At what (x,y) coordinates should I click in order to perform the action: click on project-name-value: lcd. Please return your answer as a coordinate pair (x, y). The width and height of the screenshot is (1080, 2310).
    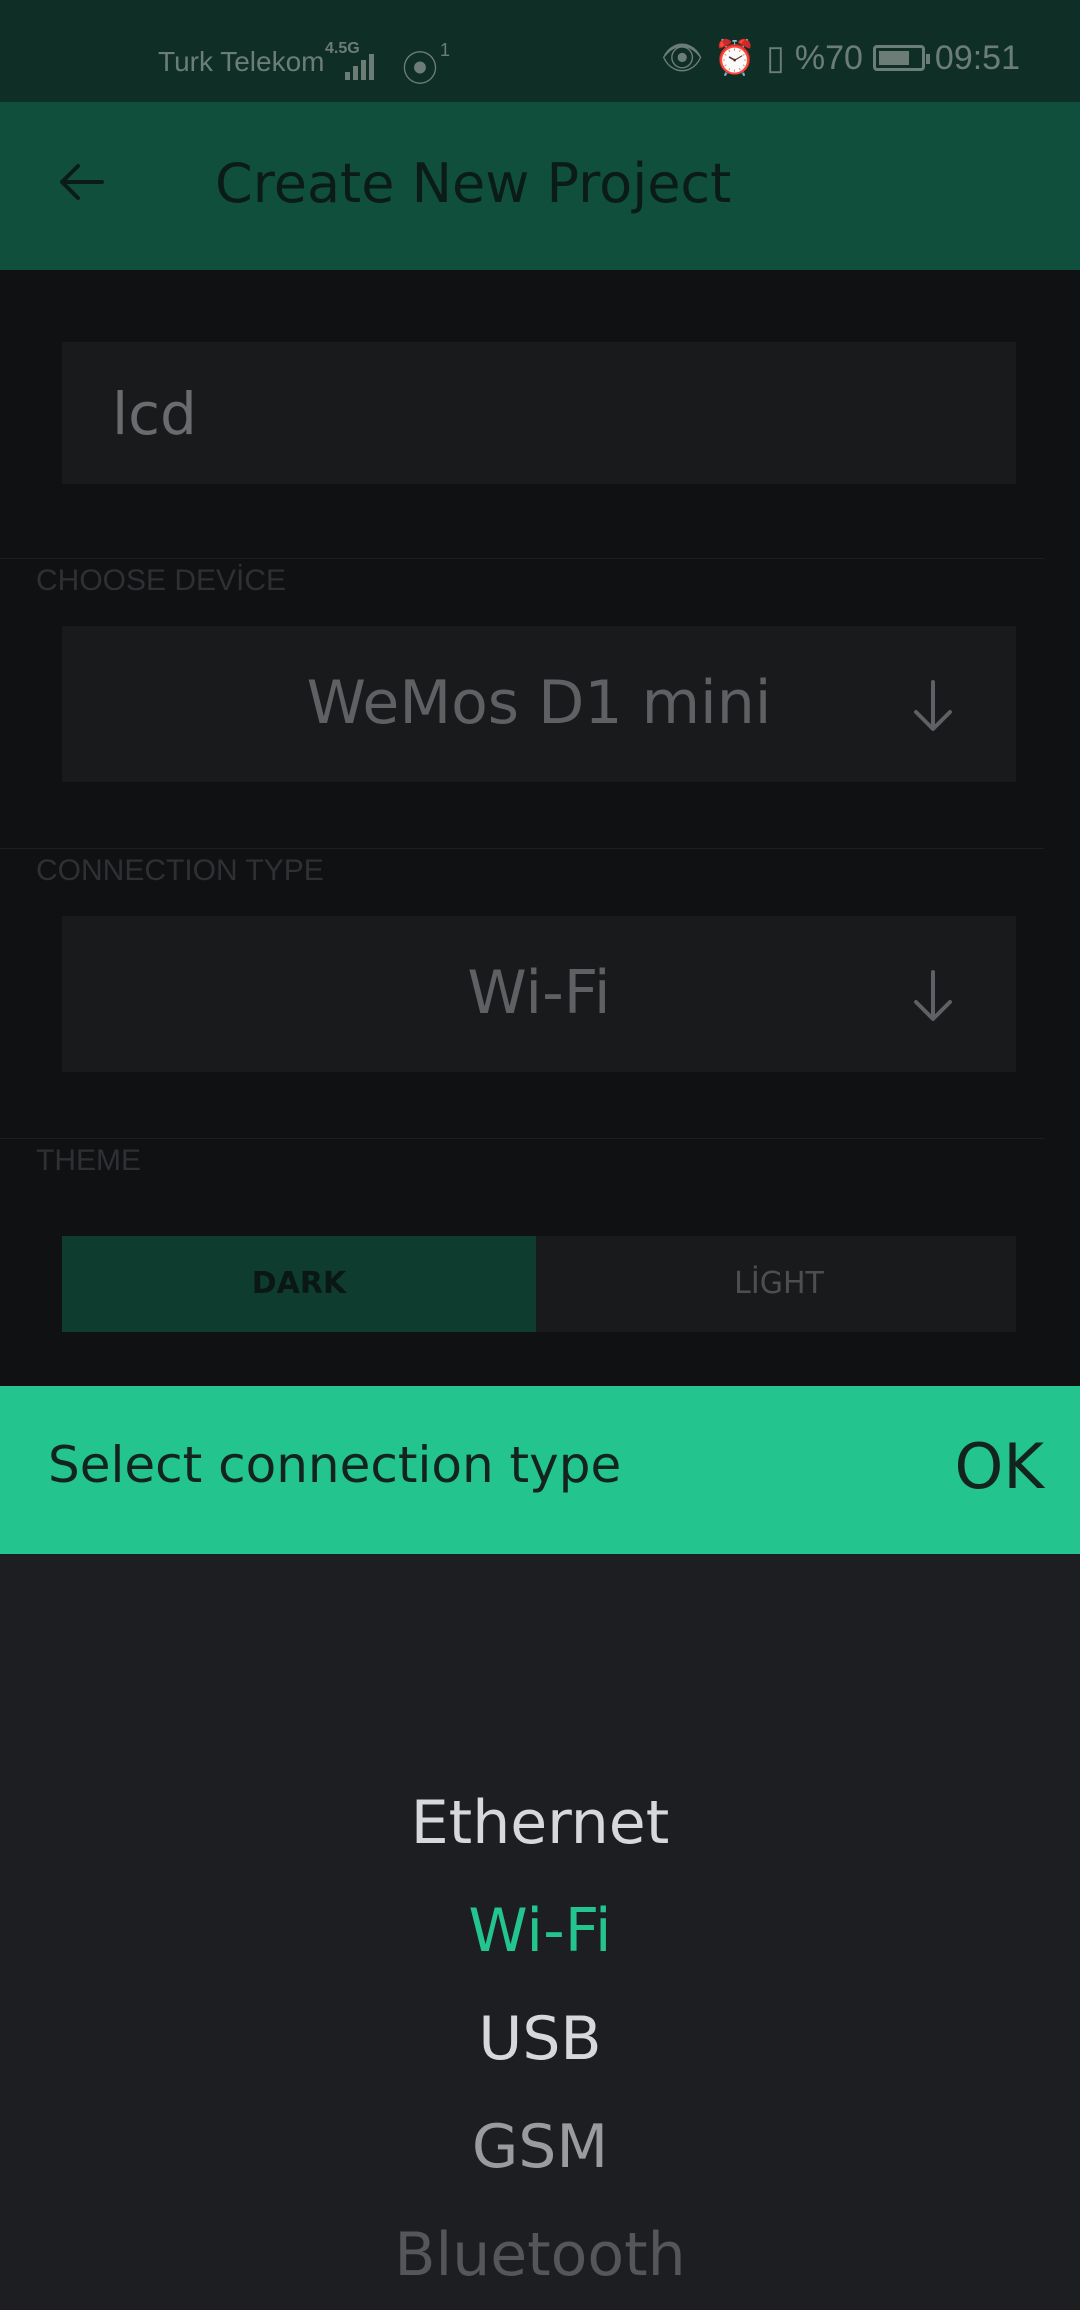
    Looking at the image, I should click on (154, 414).